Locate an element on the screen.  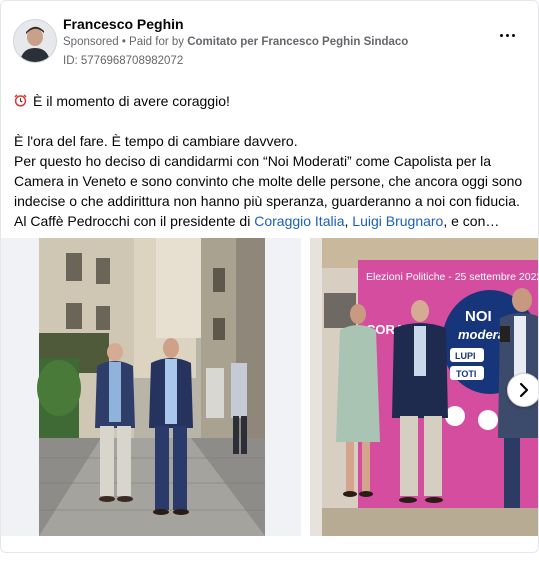
chevron-right-icon is located at coordinates (524, 390).